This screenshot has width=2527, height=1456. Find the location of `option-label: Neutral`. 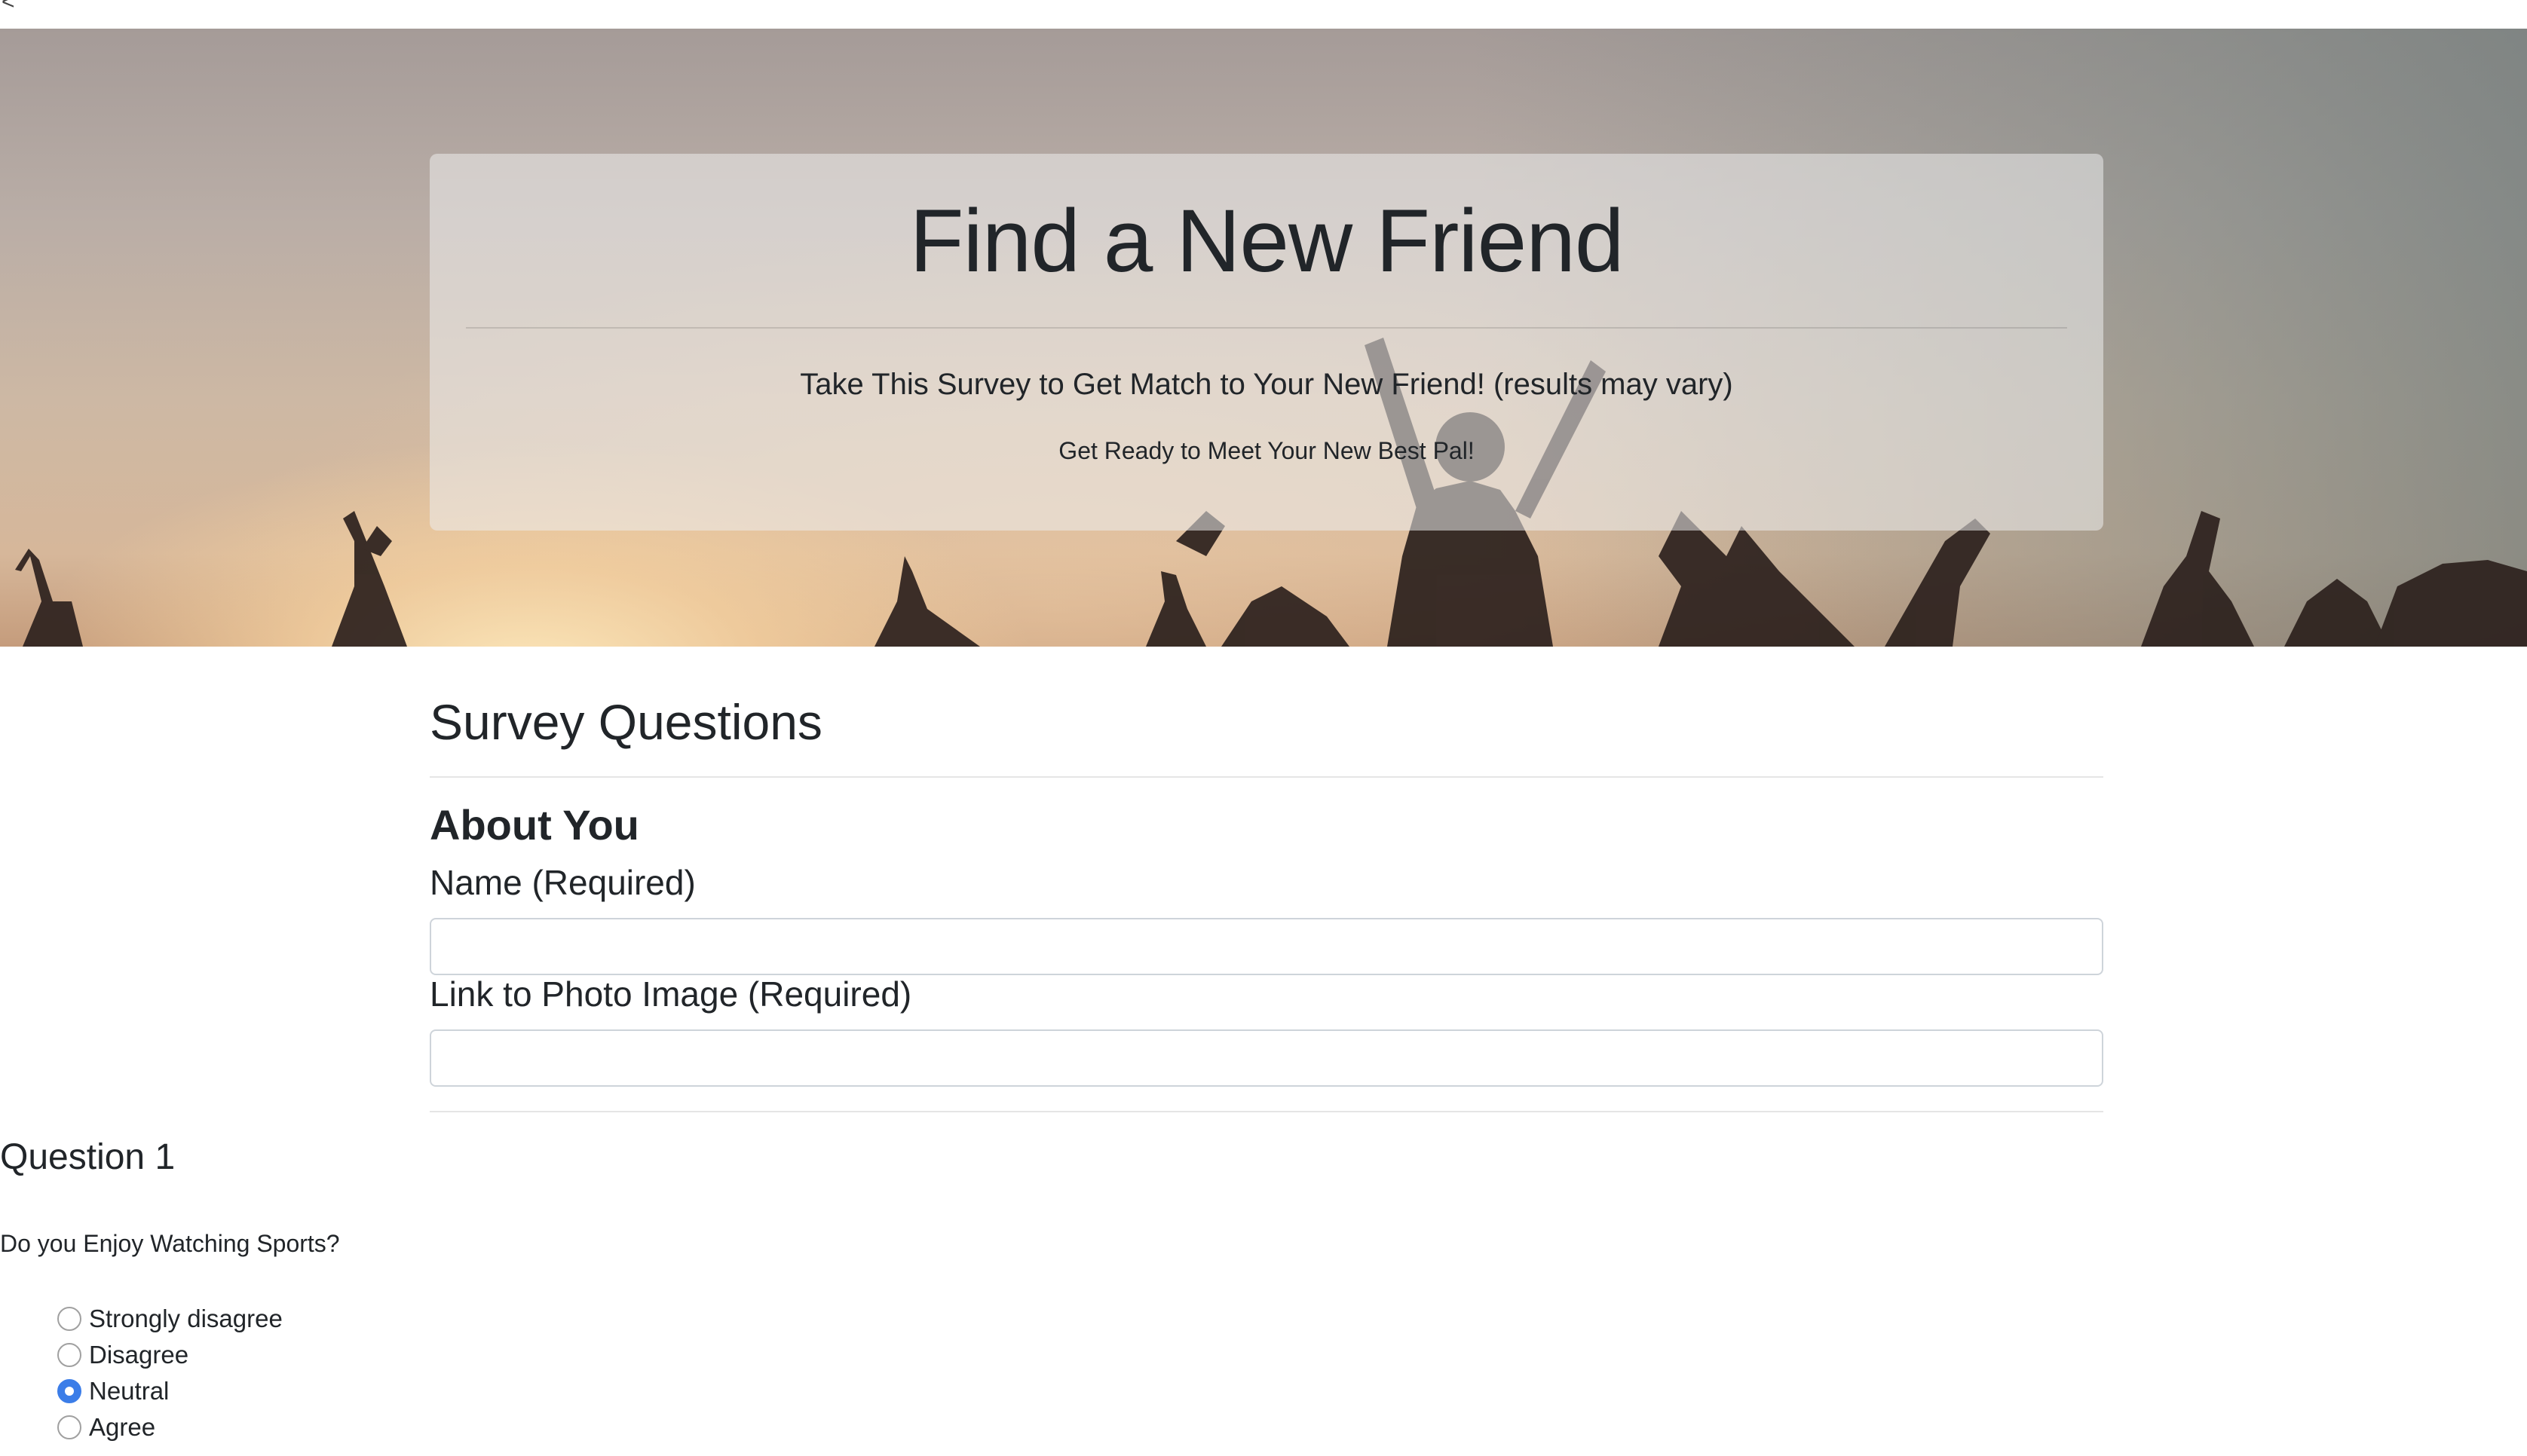

option-label: Neutral is located at coordinates (129, 1391).